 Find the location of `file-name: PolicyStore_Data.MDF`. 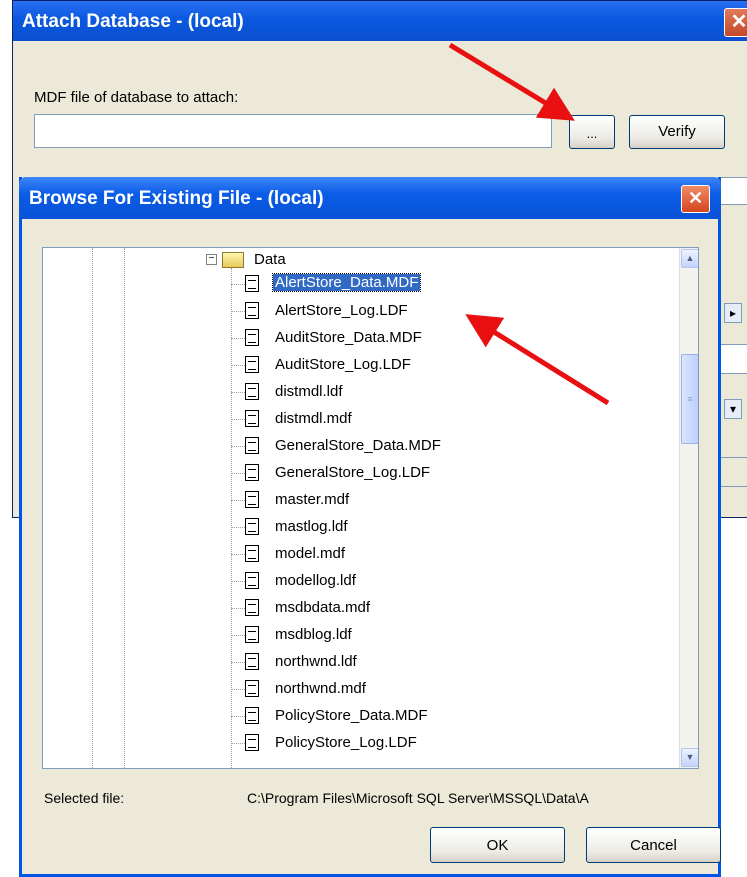

file-name: PolicyStore_Data.MDF is located at coordinates (351, 715).